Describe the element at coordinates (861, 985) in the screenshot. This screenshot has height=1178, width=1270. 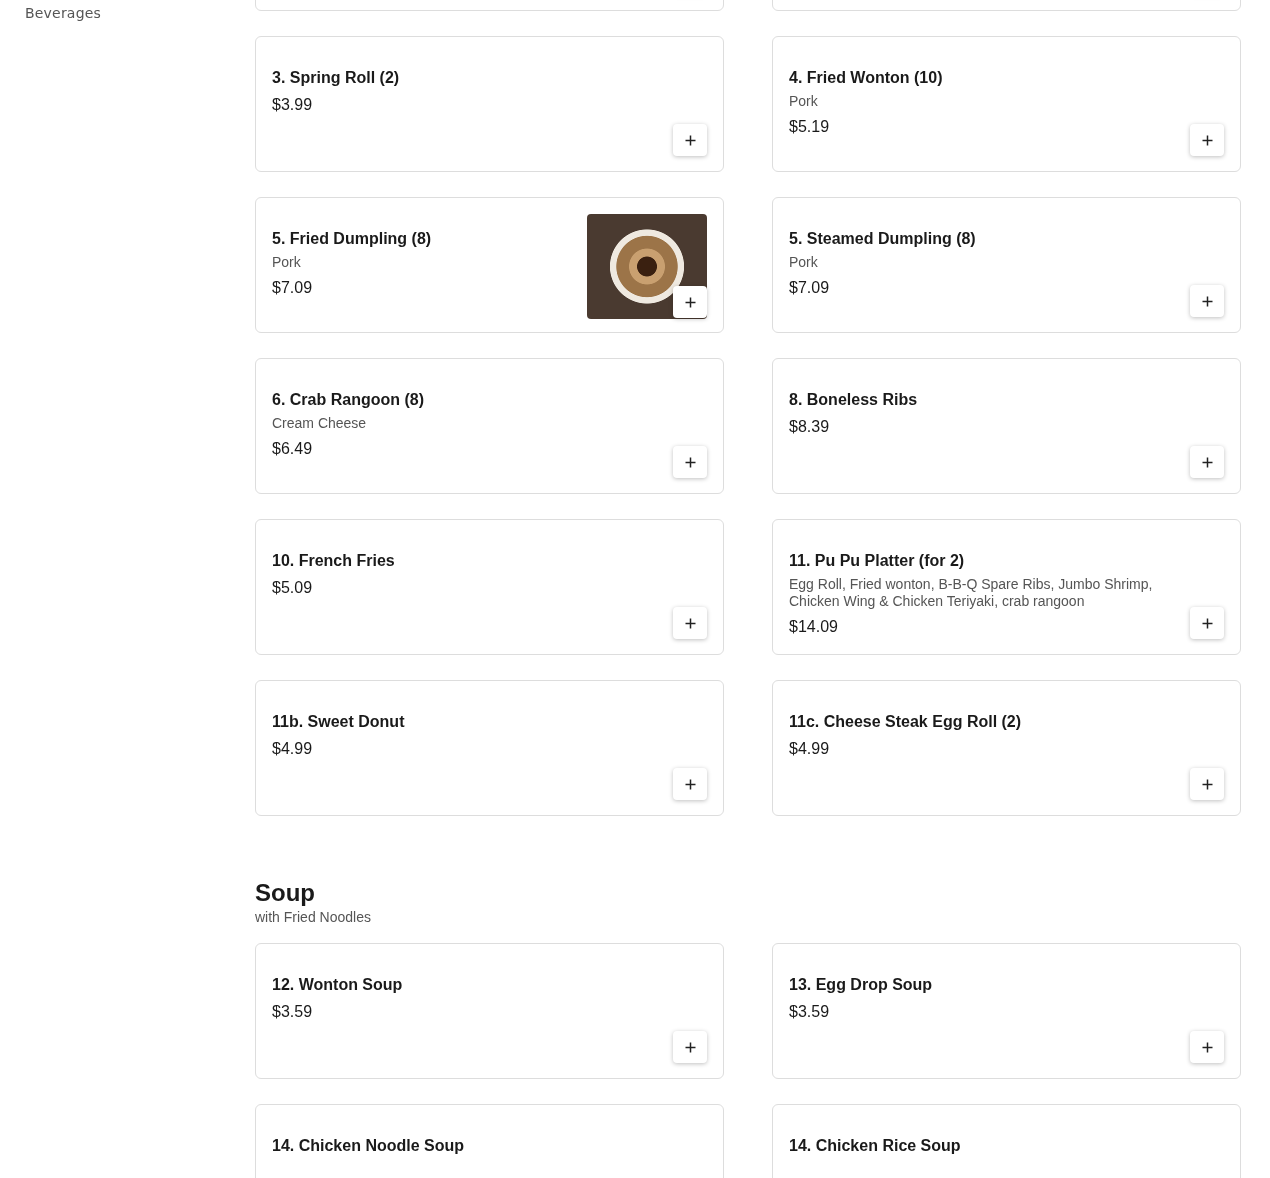
I see `item-name: 13. Egg Drop Soup` at that location.